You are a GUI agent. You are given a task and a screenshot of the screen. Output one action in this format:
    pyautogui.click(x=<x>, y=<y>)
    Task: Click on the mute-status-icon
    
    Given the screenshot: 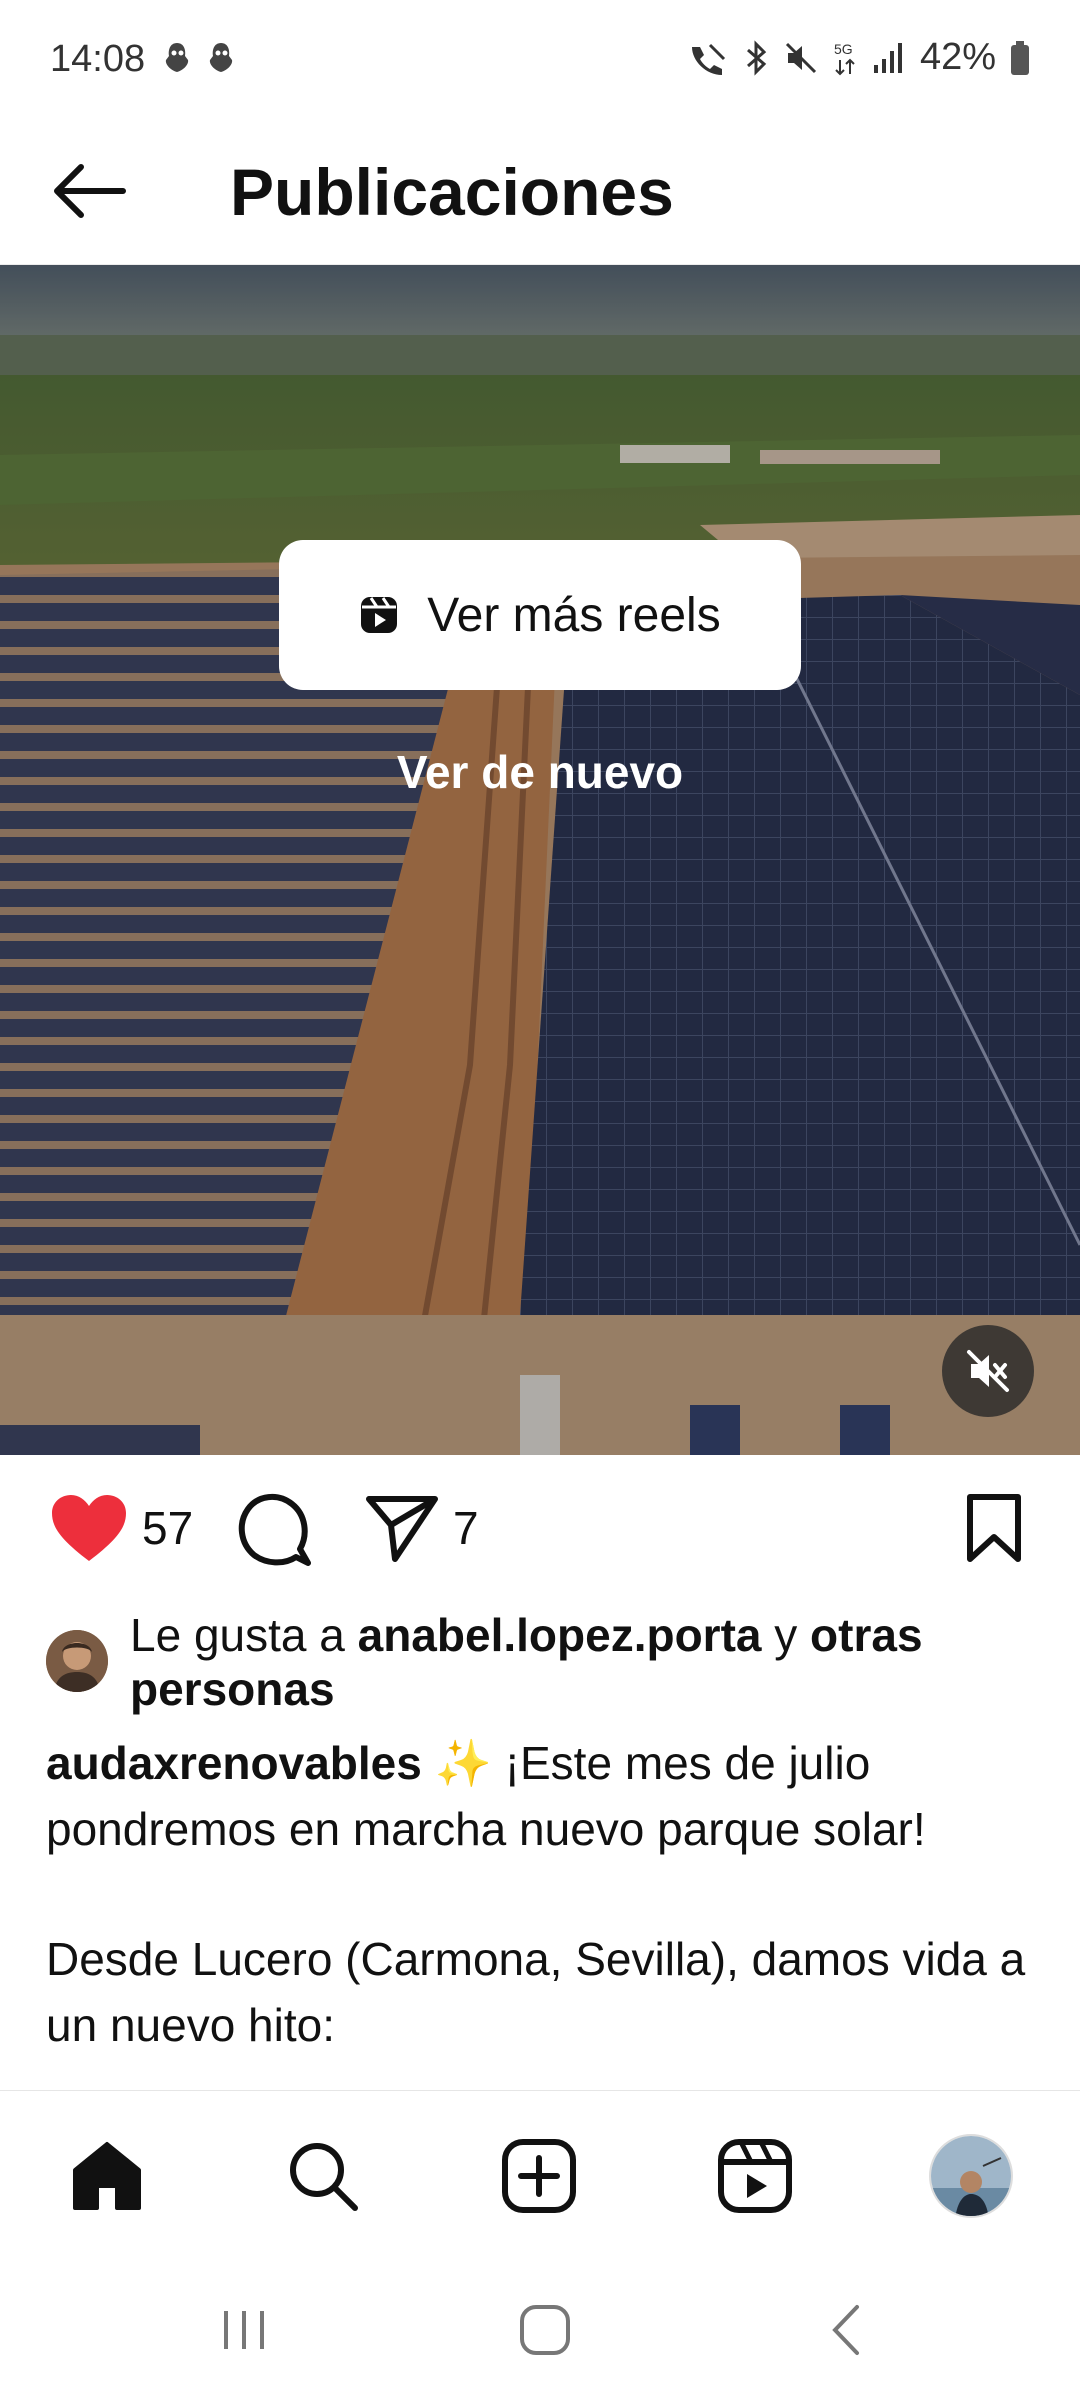 What is the action you would take?
    pyautogui.click(x=800, y=57)
    